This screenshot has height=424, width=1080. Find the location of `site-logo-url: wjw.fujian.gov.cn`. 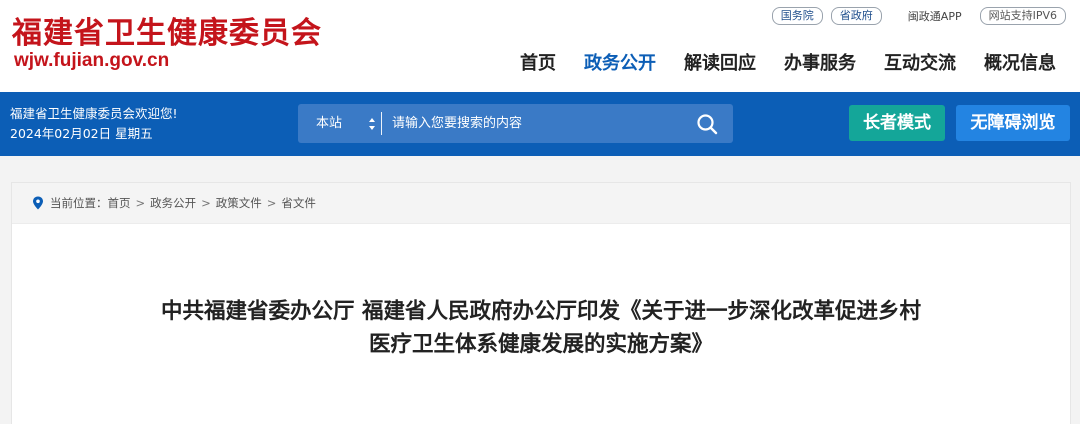

site-logo-url: wjw.fujian.gov.cn is located at coordinates (91, 61).